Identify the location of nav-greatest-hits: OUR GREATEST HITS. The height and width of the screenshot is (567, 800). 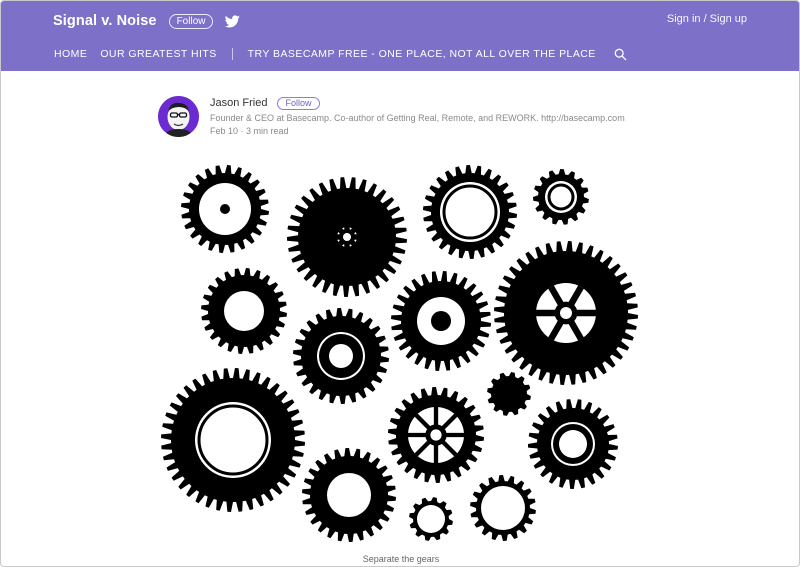
(158, 54).